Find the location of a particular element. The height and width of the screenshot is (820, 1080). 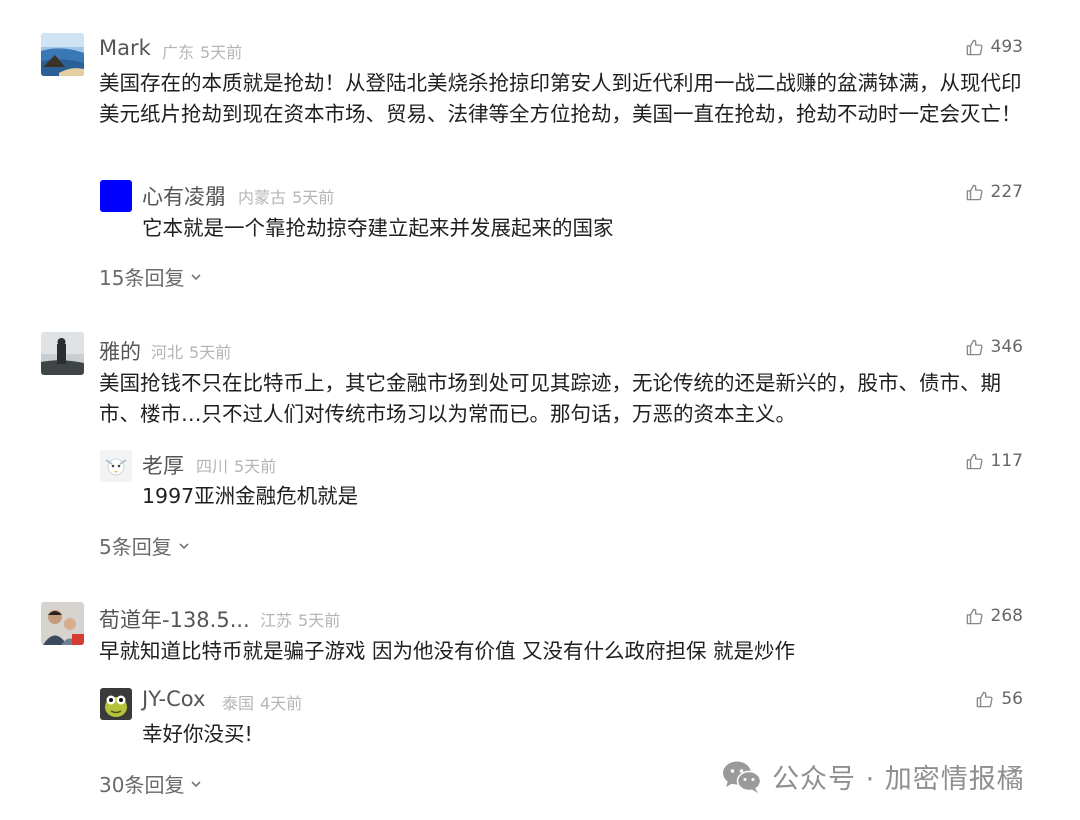

like-count: 117 is located at coordinates (1006, 461).